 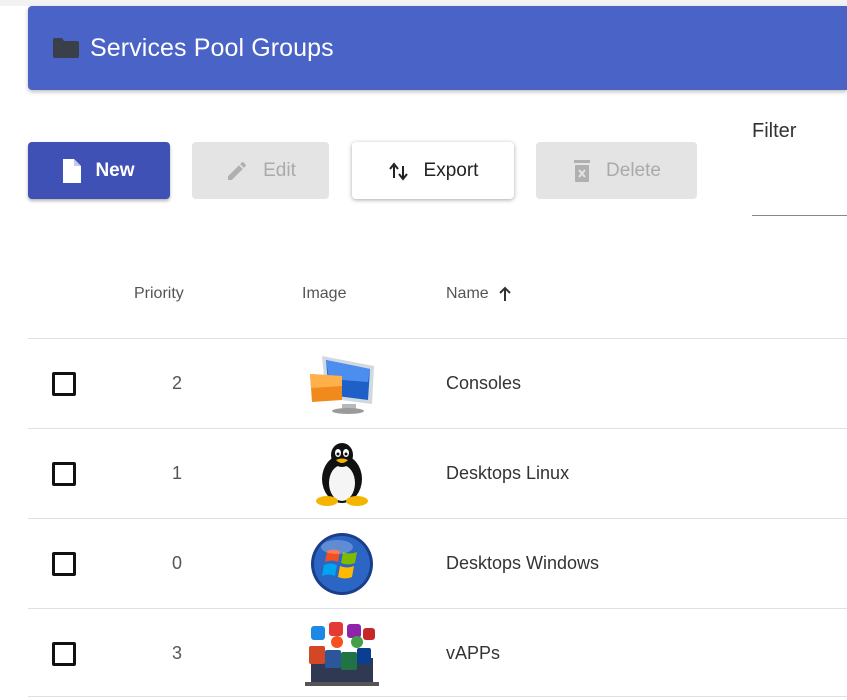 I want to click on edit-button: Edit, so click(x=260, y=170).